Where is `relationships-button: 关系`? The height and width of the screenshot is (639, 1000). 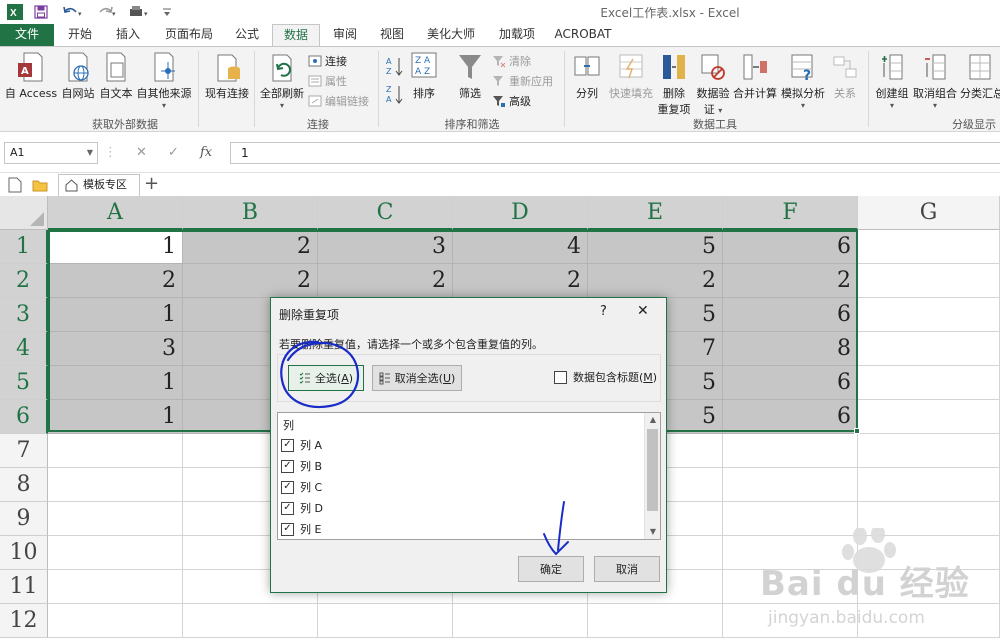
relationships-button: 关系 is located at coordinates (845, 76).